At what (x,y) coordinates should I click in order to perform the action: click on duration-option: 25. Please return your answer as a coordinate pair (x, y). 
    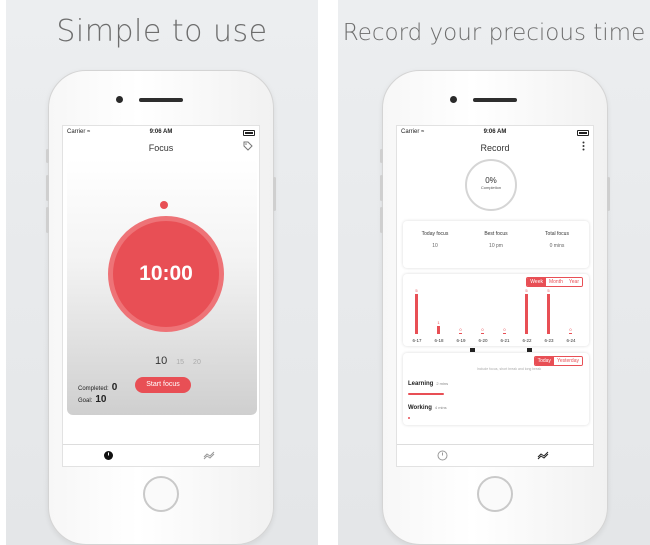
    Looking at the image, I should click on (214, 362).